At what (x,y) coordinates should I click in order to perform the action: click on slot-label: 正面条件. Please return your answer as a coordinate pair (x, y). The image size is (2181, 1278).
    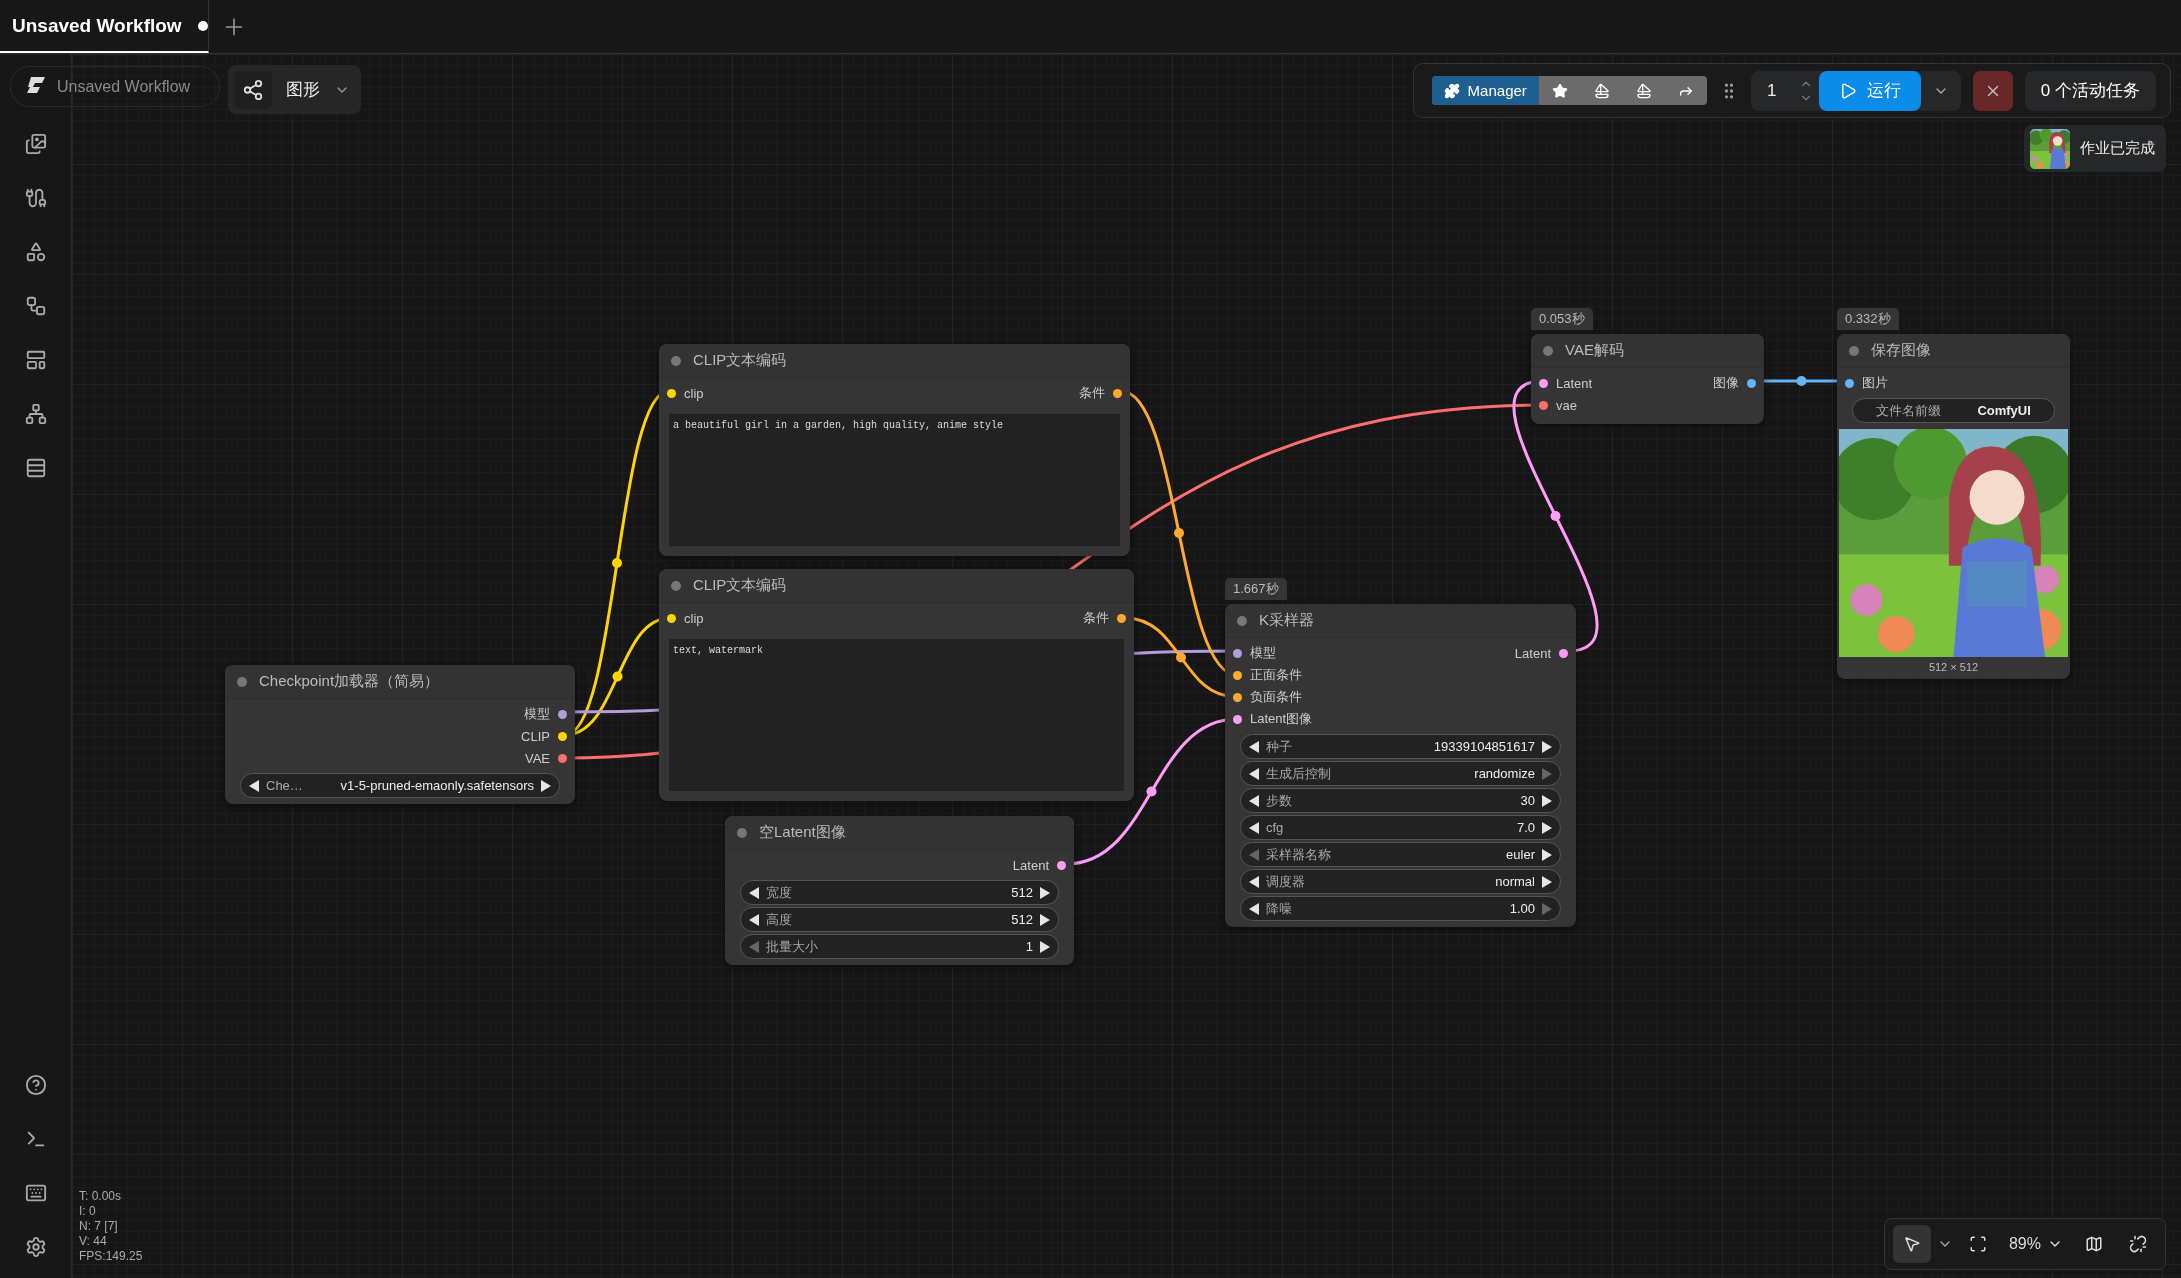
    Looking at the image, I should click on (1276, 675).